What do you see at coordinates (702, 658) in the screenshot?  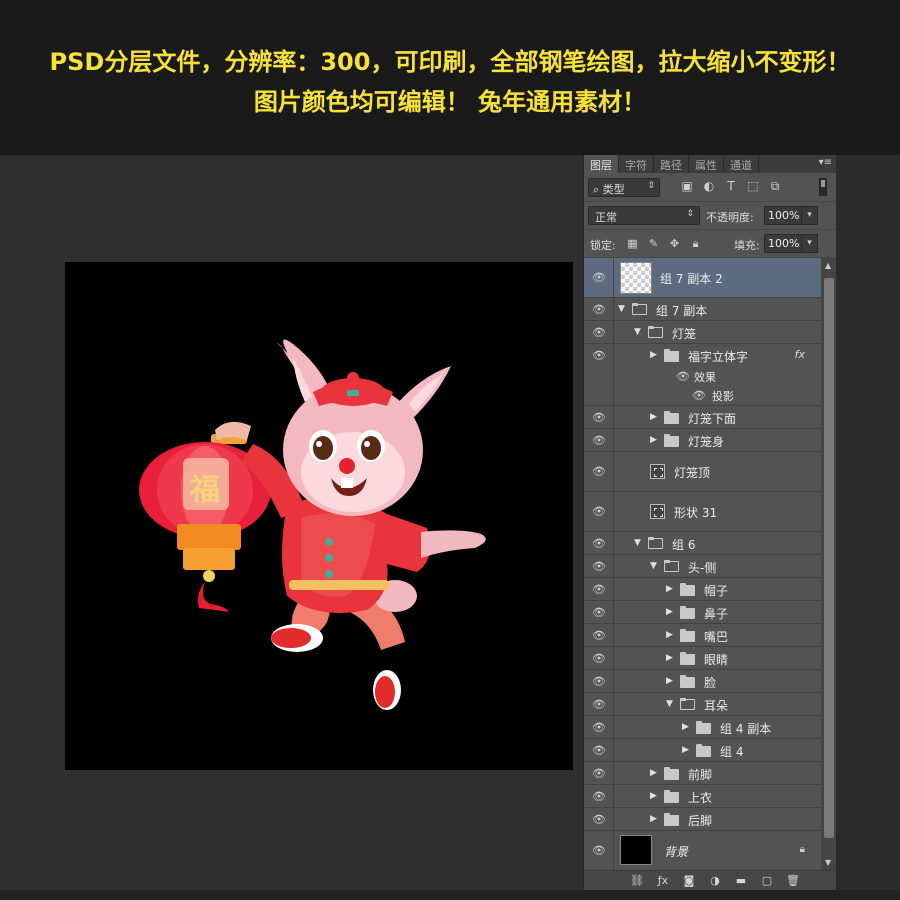 I see `layer-row: 👁︎ ▶ 眼睛` at bounding box center [702, 658].